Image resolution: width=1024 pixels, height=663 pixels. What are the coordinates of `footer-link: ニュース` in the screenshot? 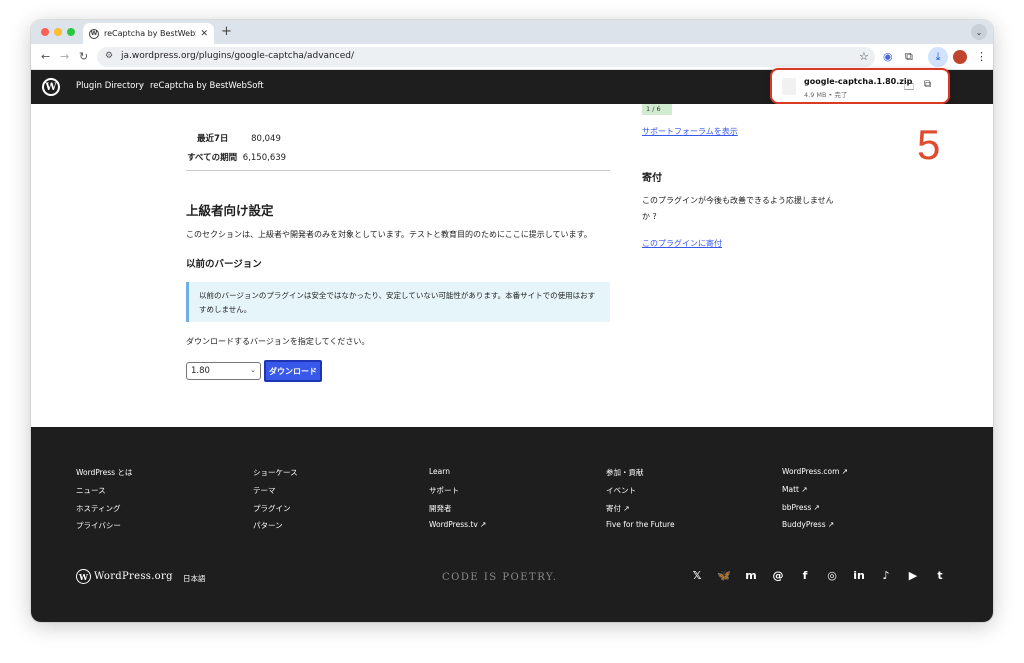 It's located at (104, 494).